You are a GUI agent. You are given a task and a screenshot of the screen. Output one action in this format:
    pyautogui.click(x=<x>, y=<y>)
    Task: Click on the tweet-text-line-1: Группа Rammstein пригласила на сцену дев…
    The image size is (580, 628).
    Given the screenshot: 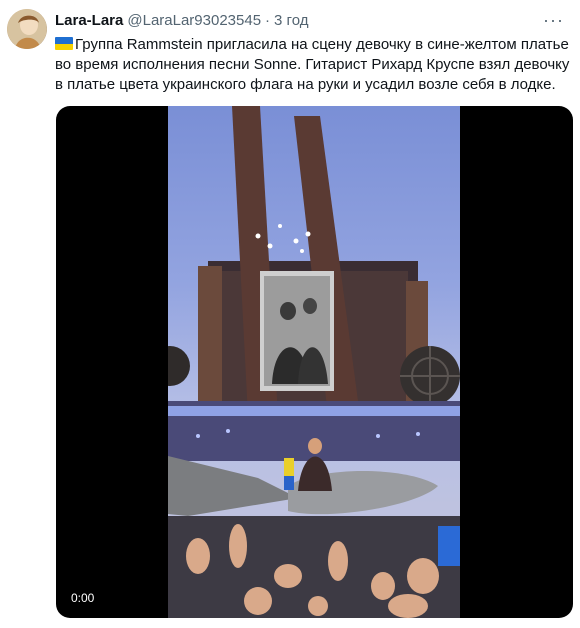 What is the action you would take?
    pyautogui.click(x=312, y=45)
    